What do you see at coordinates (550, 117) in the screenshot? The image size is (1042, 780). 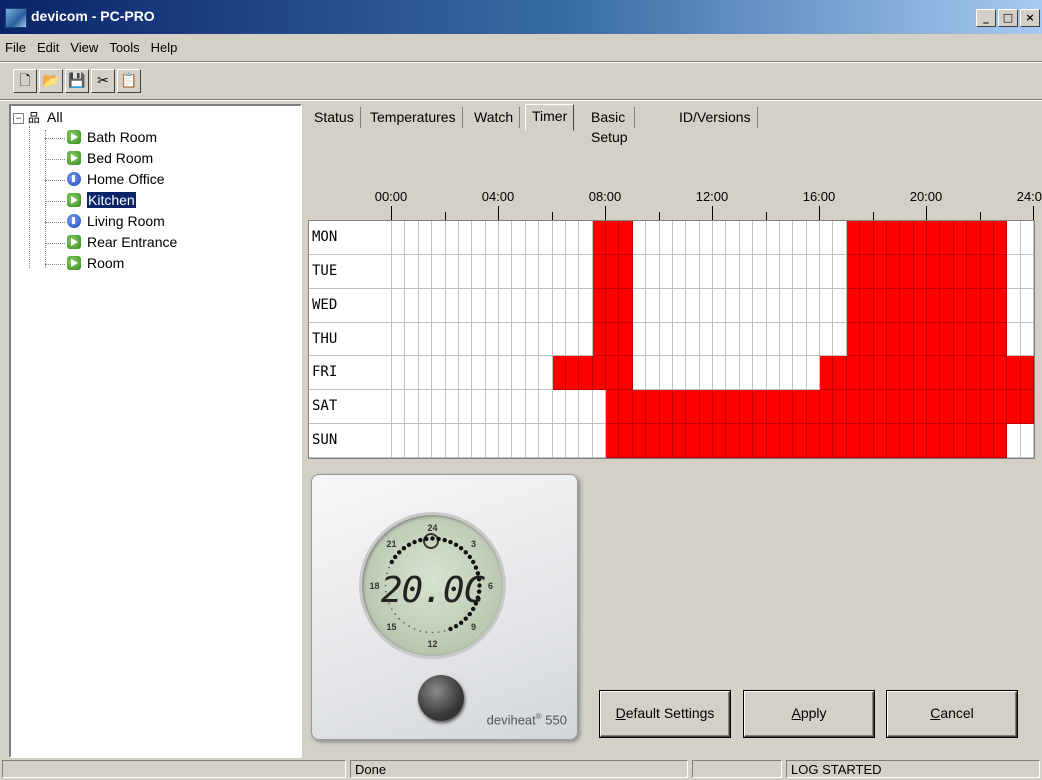 I see `tab-timer: Timer` at bounding box center [550, 117].